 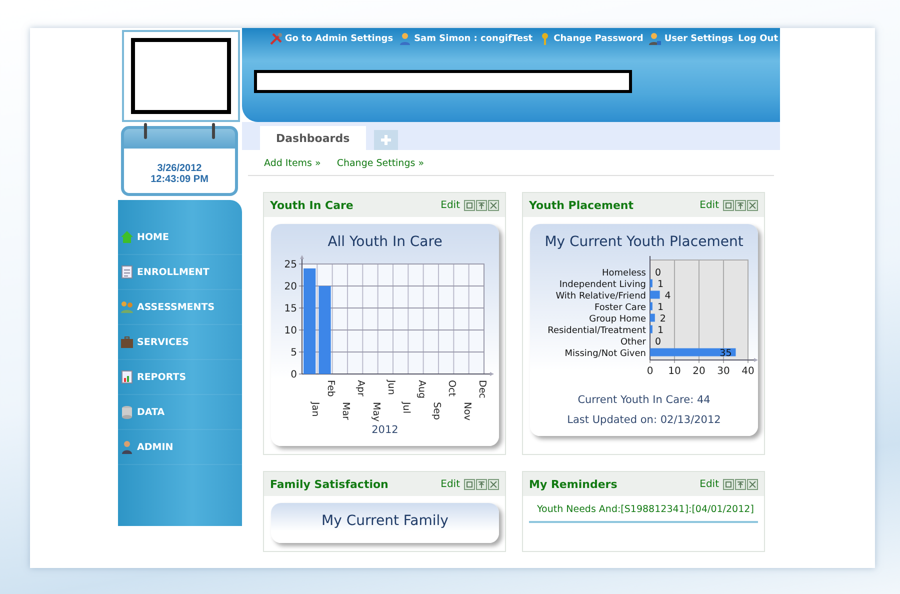 What do you see at coordinates (723, 371) in the screenshot?
I see `axis-tick-label: 30` at bounding box center [723, 371].